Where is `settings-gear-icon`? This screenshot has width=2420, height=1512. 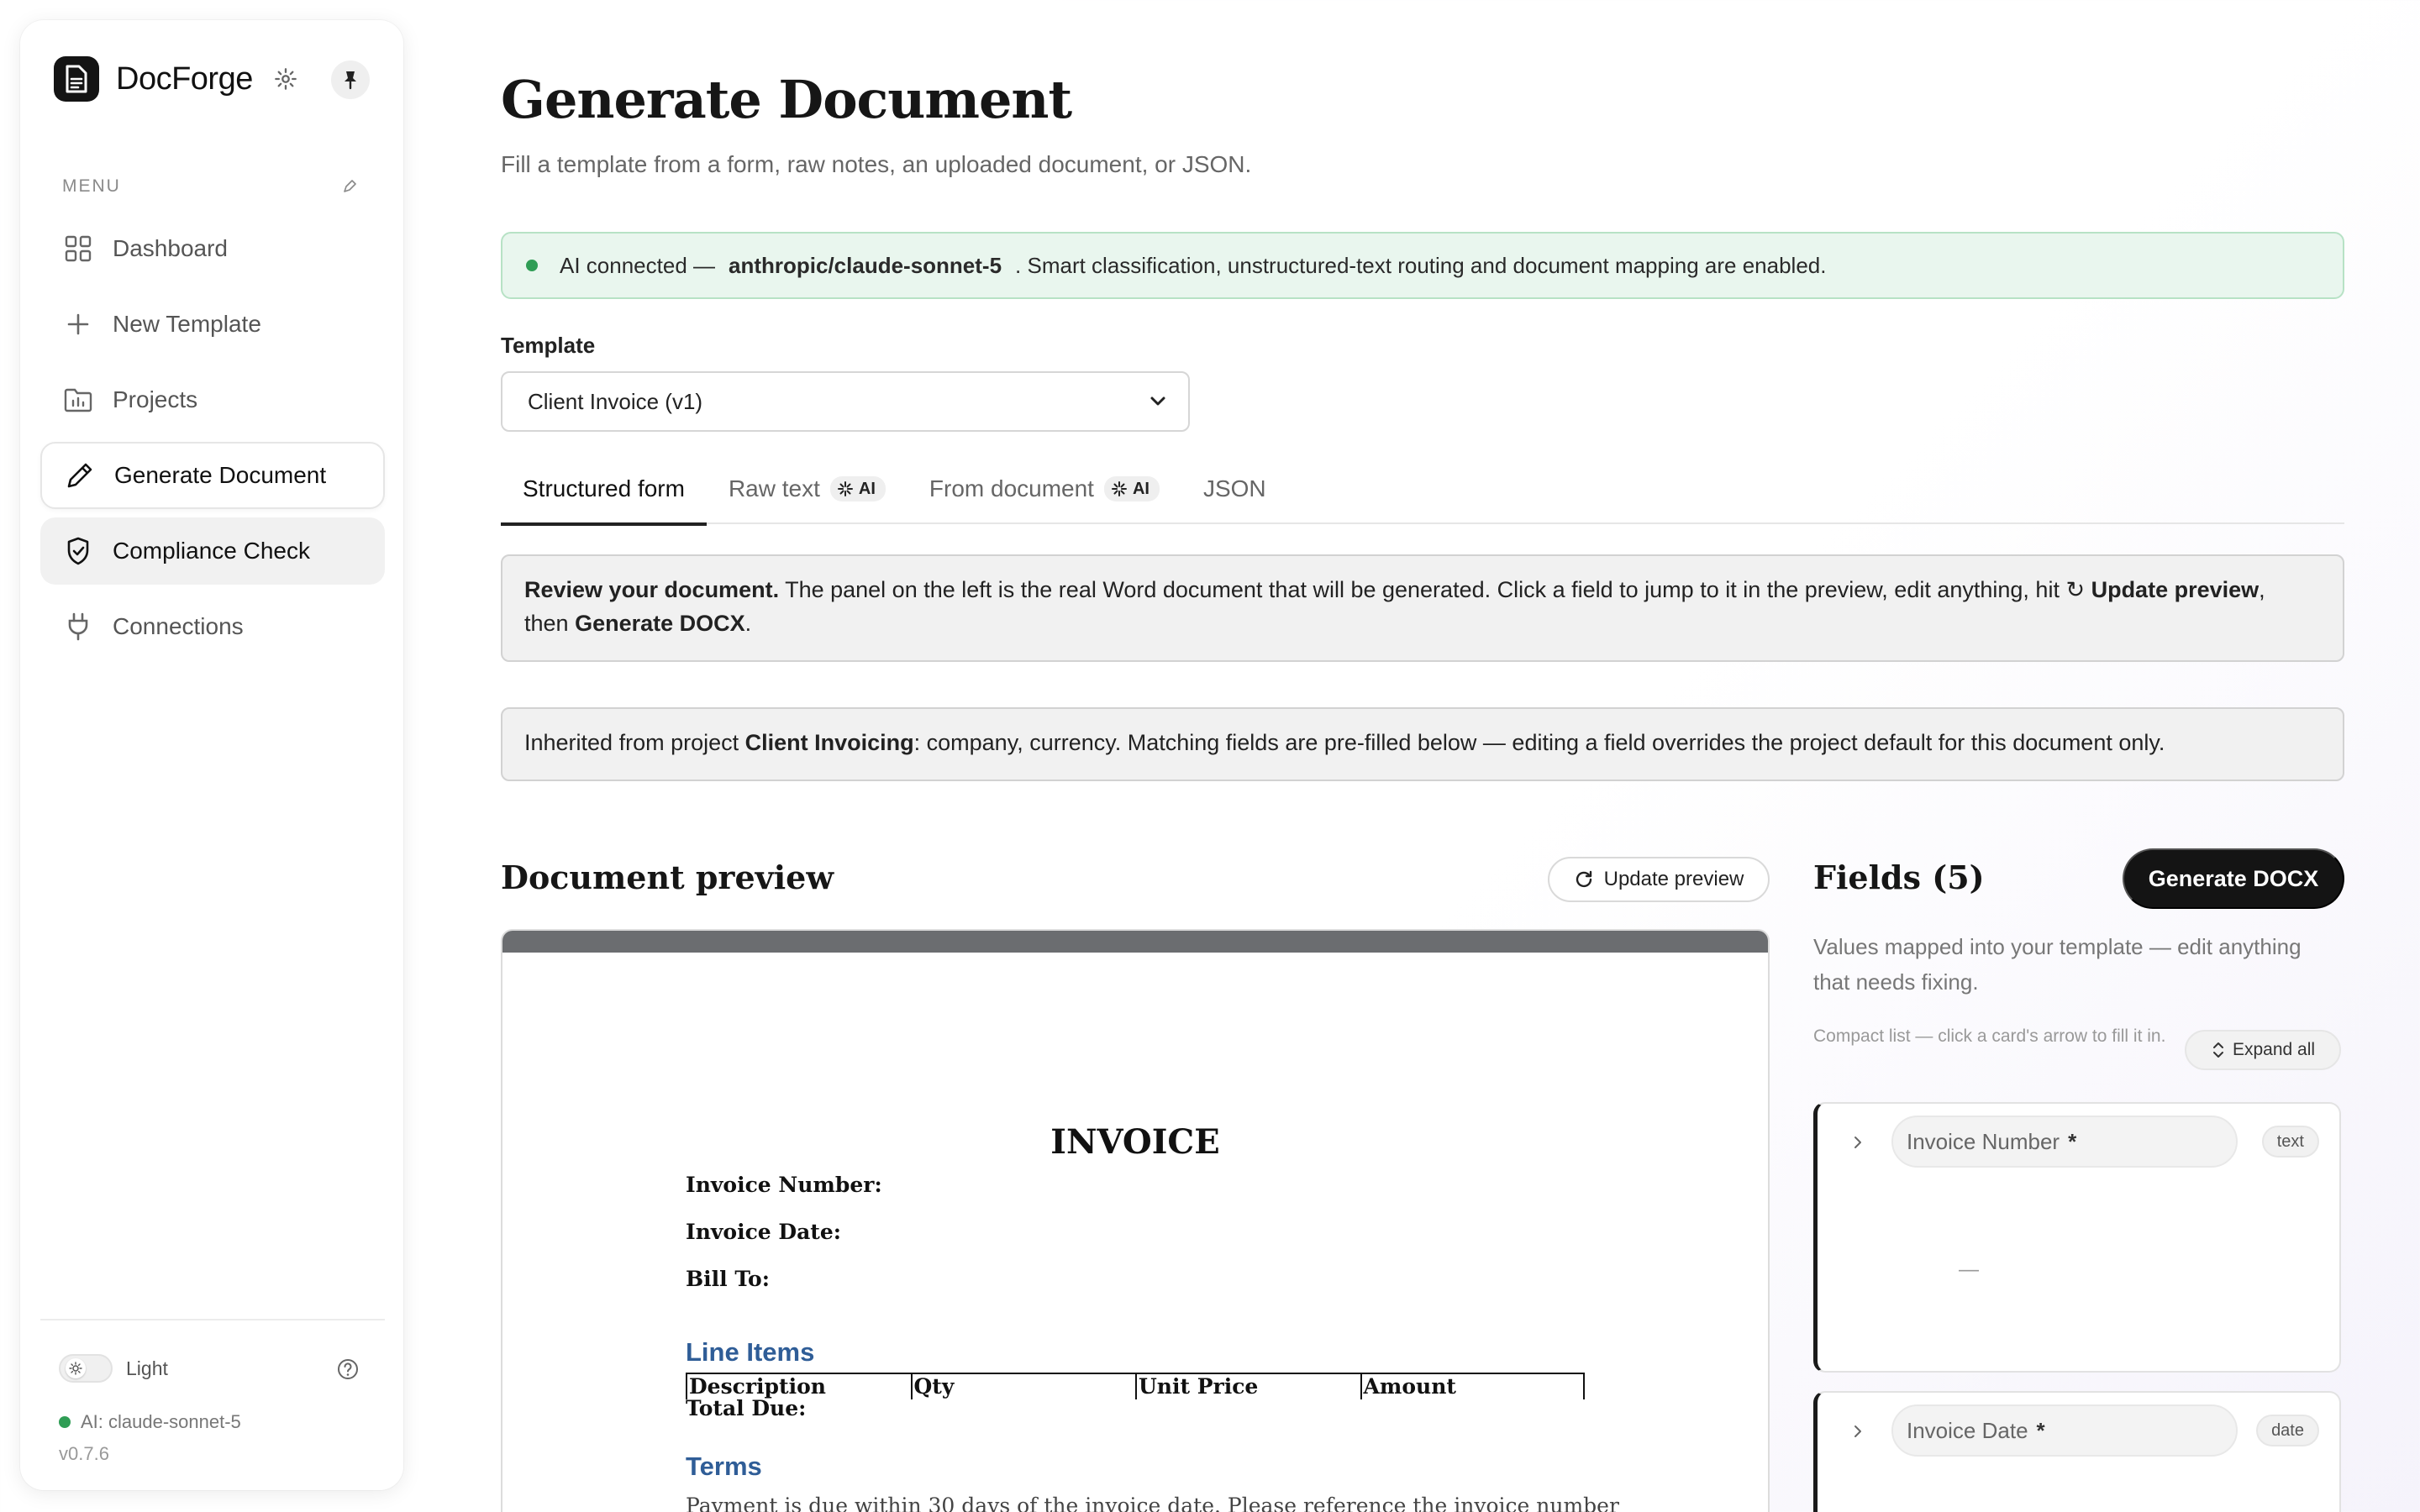
settings-gear-icon is located at coordinates (285, 79).